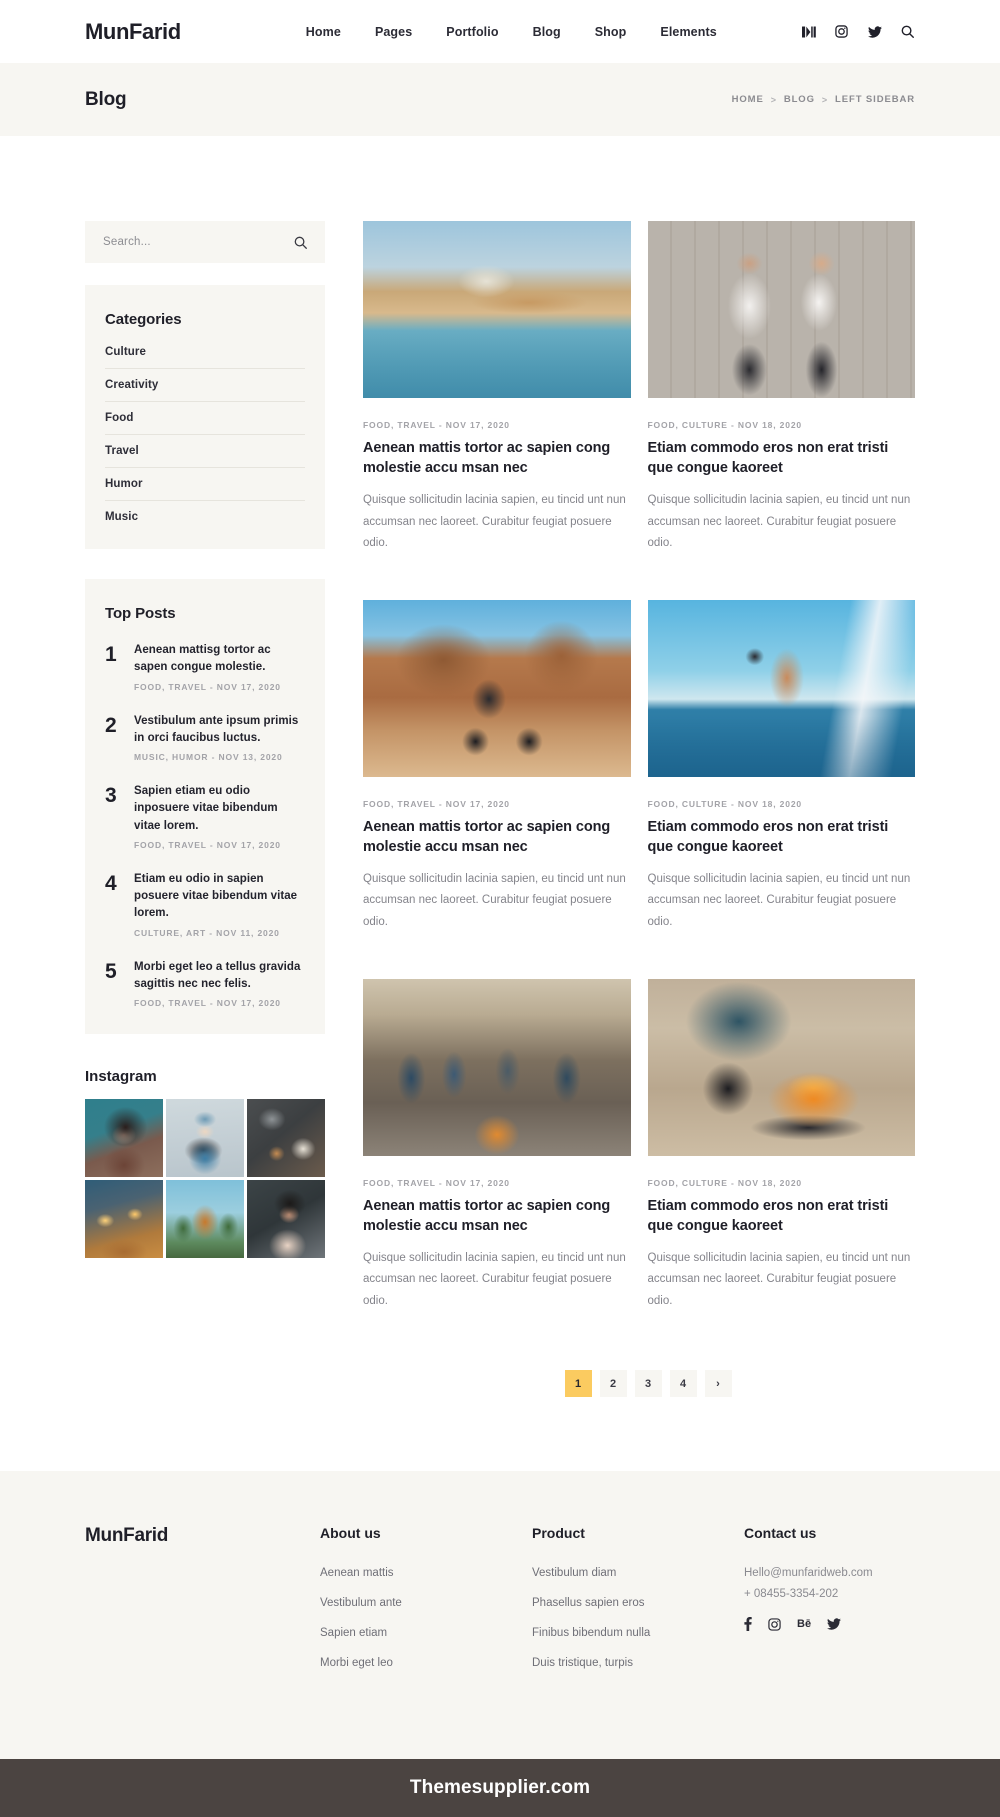  Describe the element at coordinates (426, 1633) in the screenshot. I see `footer-link: Sapien etiam` at that location.